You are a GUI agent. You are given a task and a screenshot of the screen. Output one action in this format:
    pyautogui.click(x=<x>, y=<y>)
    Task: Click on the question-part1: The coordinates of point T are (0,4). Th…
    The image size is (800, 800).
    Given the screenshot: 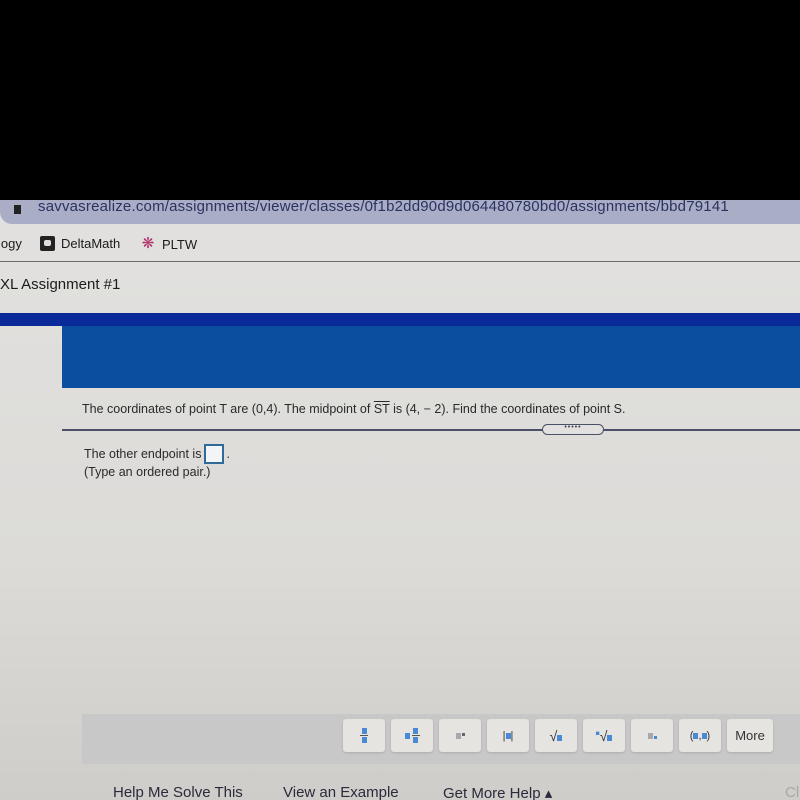 What is the action you would take?
    pyautogui.click(x=228, y=409)
    